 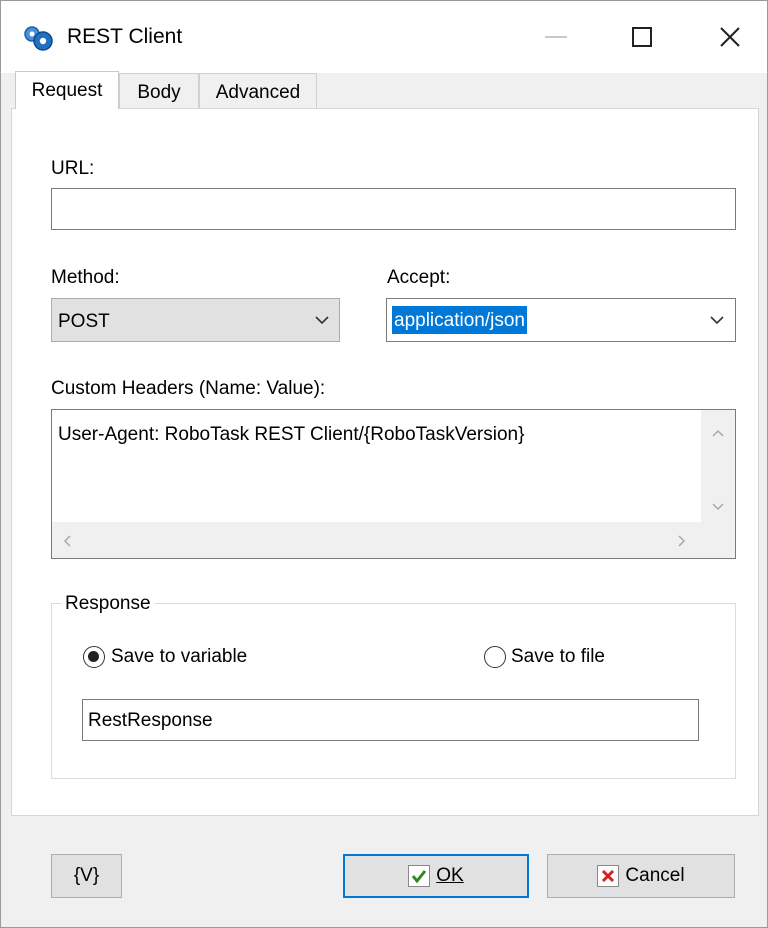 What do you see at coordinates (718, 433) in the screenshot?
I see `chevron-up-icon` at bounding box center [718, 433].